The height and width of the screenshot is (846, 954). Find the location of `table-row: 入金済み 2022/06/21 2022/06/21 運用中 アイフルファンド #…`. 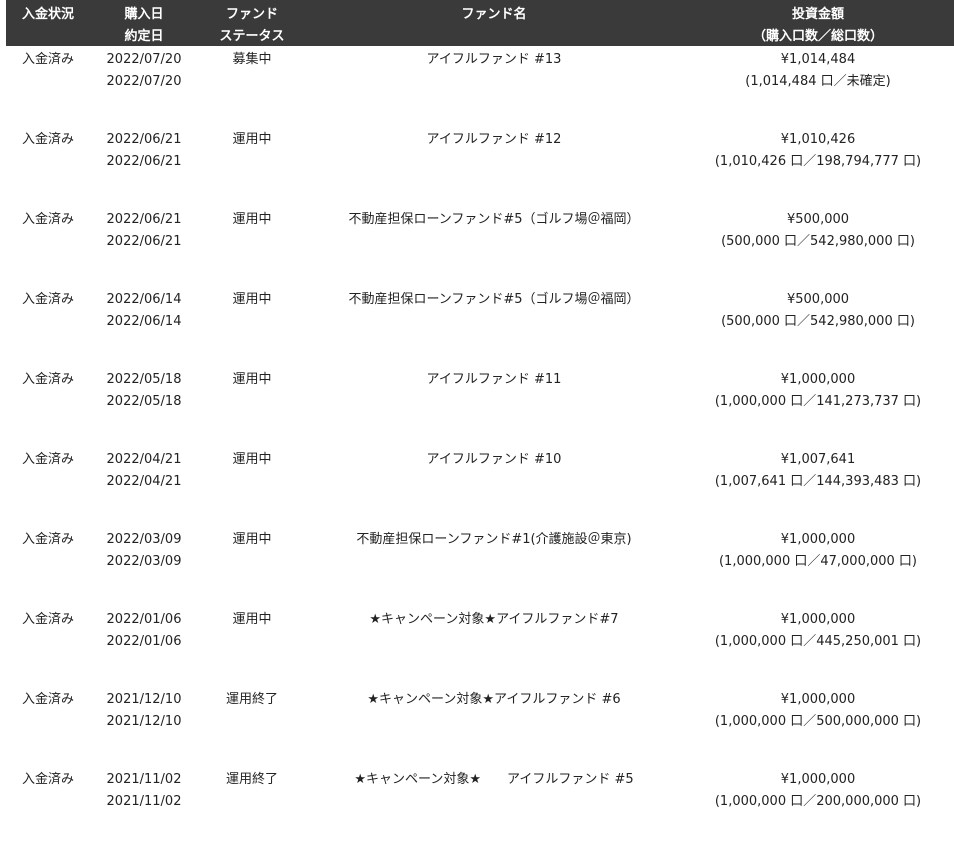

table-row: 入金済み 2022/06/21 2022/06/21 運用中 アイフルファンド #… is located at coordinates (480, 166).